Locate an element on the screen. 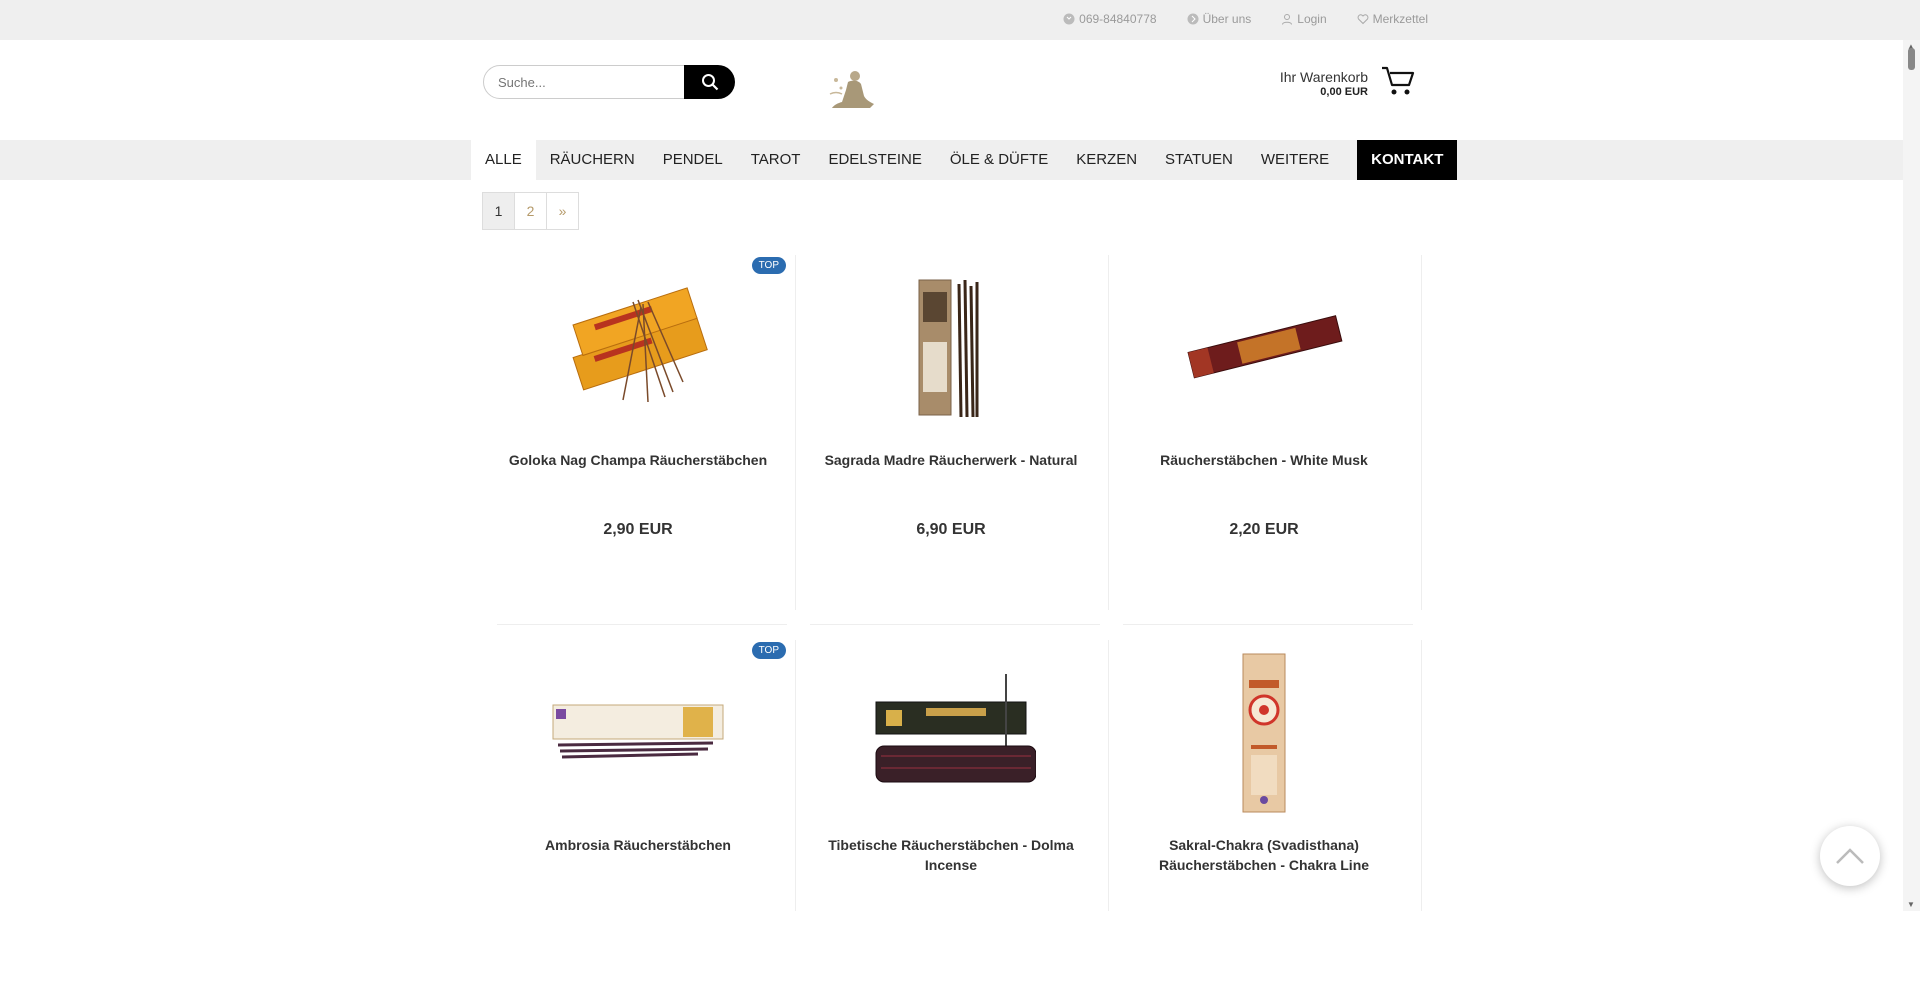 The width and height of the screenshot is (1920, 995). page-1: 1 is located at coordinates (498, 211).